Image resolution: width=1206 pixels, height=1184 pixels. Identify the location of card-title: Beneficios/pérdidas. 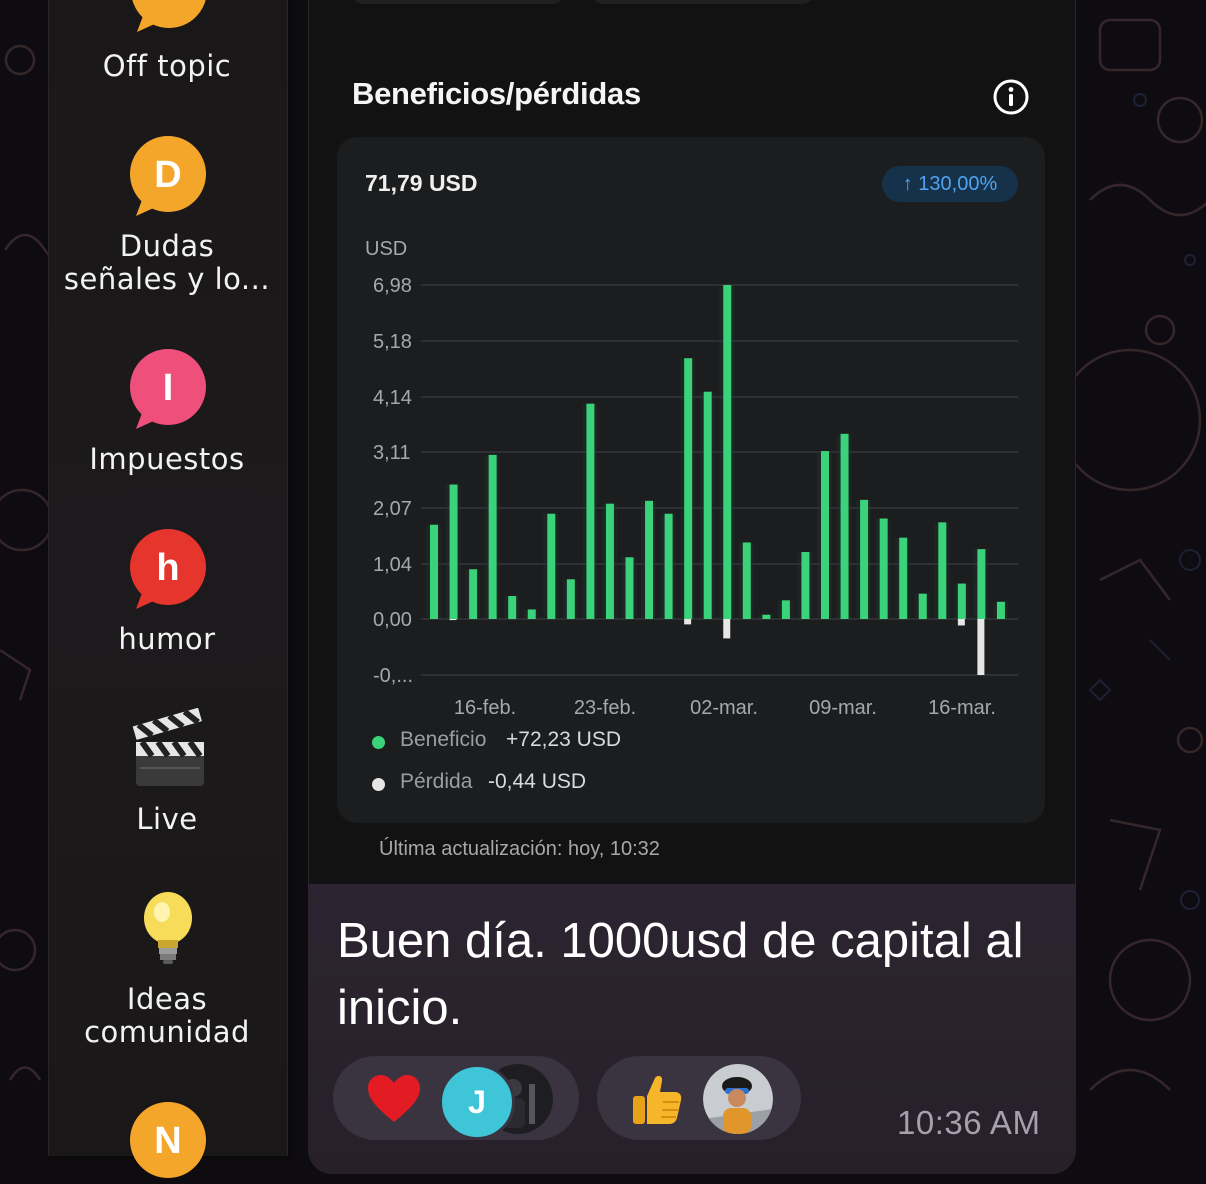
(496, 93).